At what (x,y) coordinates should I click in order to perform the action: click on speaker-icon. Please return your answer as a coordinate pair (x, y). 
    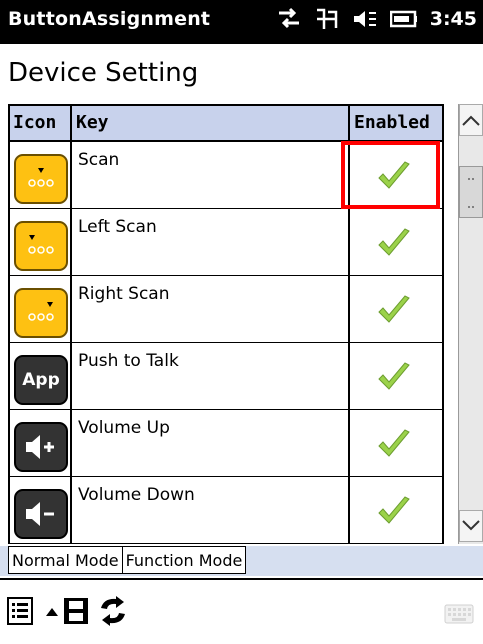
    Looking at the image, I should click on (365, 19).